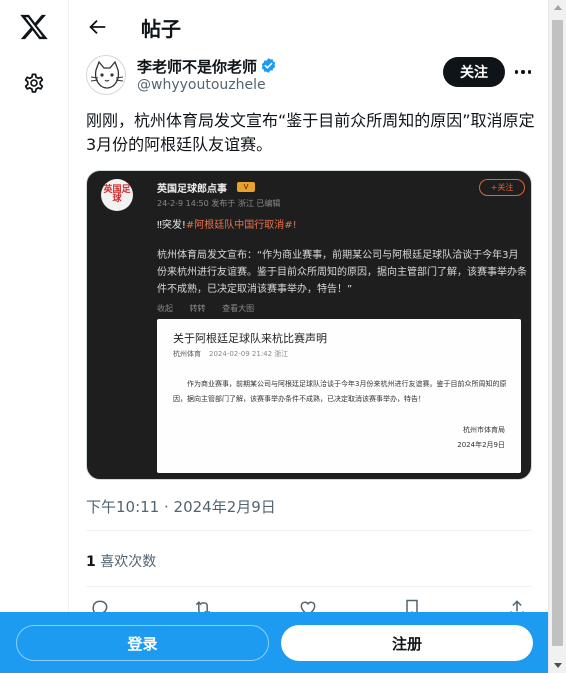 The height and width of the screenshot is (673, 566). Describe the element at coordinates (481, 445) in the screenshot. I see `doc-sign-date: 2024年2月9日` at that location.